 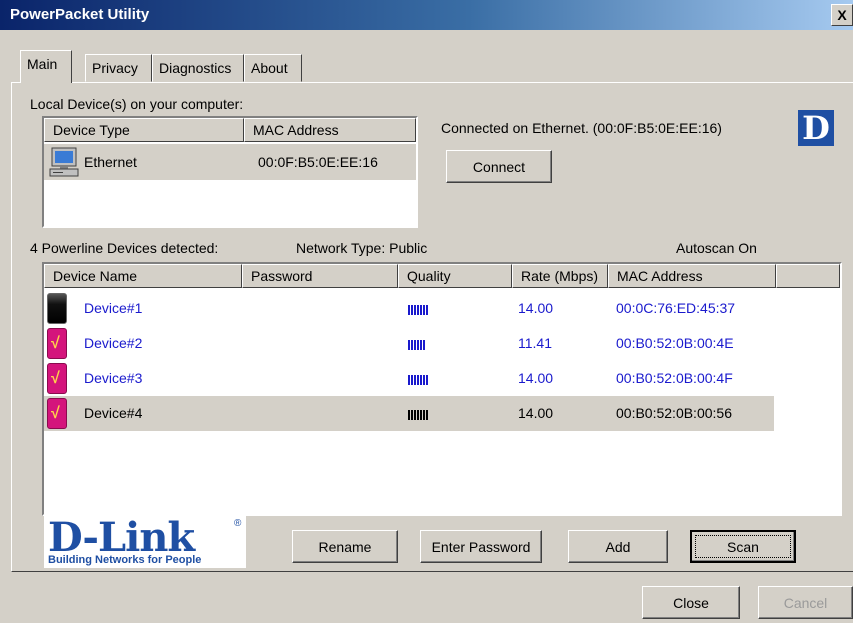 What do you see at coordinates (144, 130) in the screenshot?
I see `column-header-device-type: Device Type` at bounding box center [144, 130].